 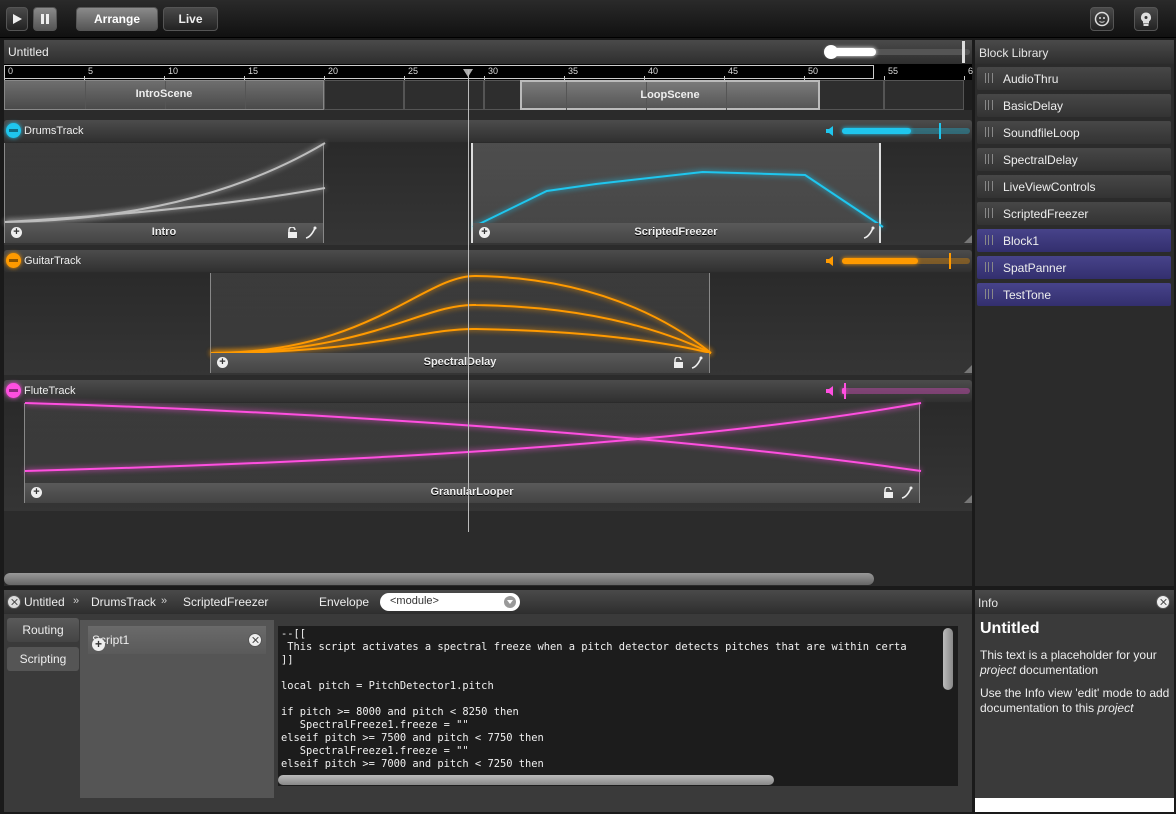 I want to click on library-item: AudioThru, so click(x=1074, y=78).